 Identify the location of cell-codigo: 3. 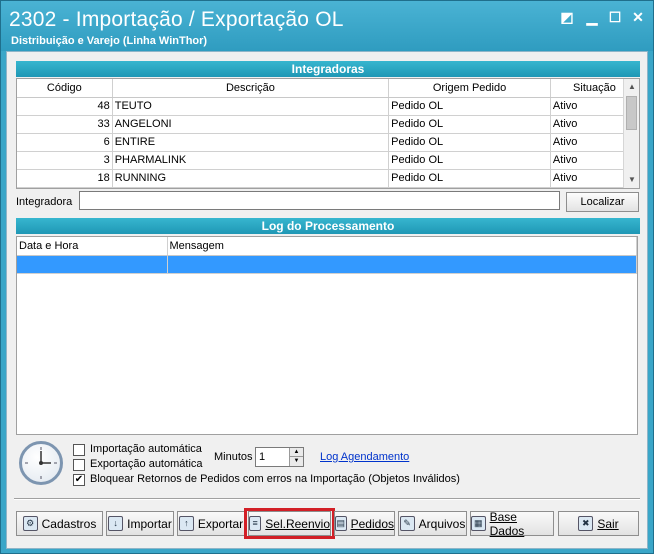
(65, 160).